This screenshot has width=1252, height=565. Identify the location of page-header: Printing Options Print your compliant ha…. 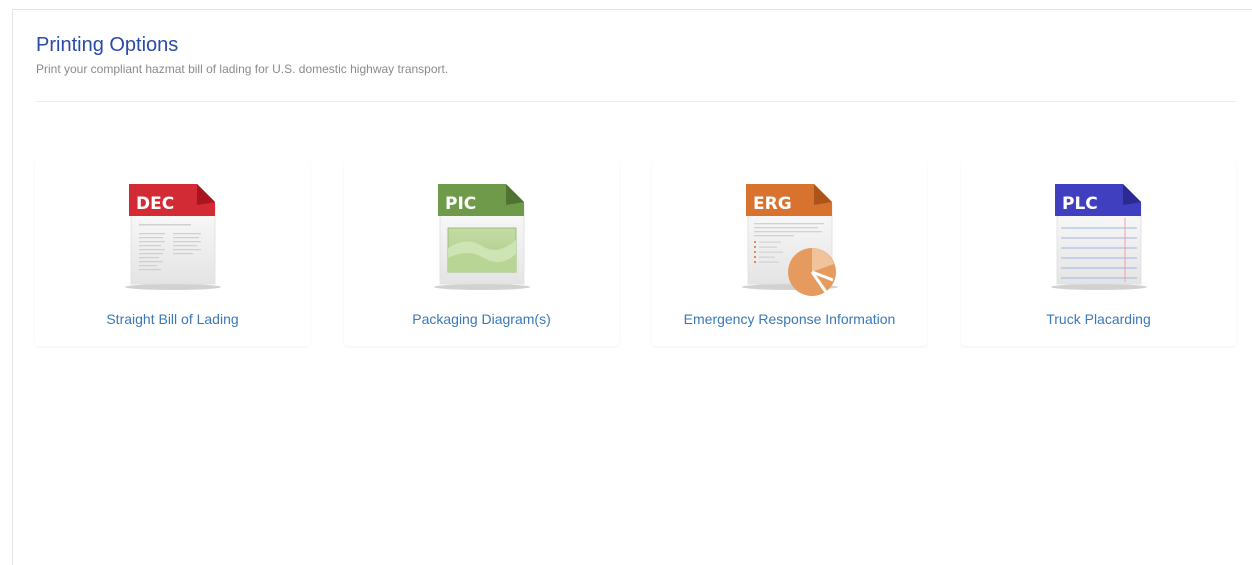
(242, 55).